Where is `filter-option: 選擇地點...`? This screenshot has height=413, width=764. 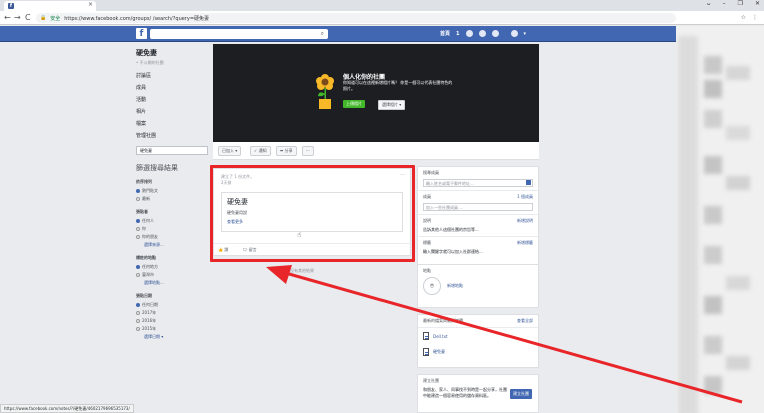 filter-option: 選擇地點... is located at coordinates (172, 283).